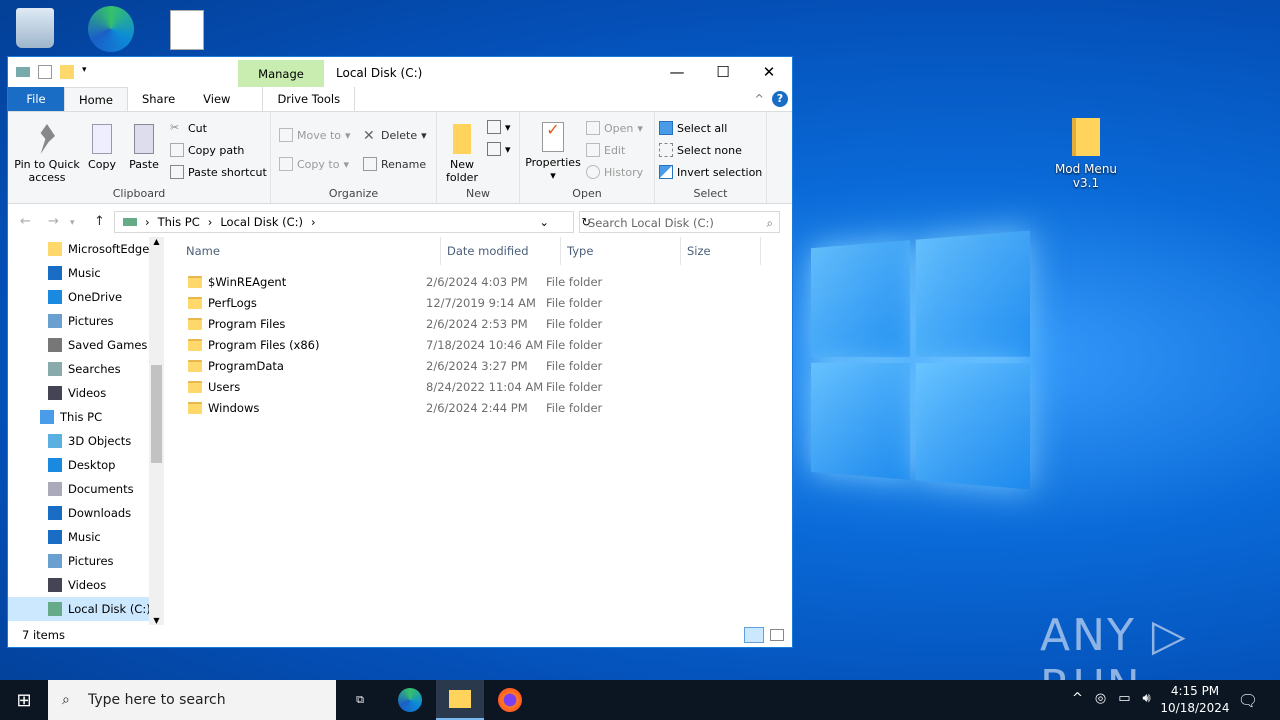 Image resolution: width=1280 pixels, height=720 pixels. Describe the element at coordinates (102, 147) in the screenshot. I see `copy-button: Copy` at that location.